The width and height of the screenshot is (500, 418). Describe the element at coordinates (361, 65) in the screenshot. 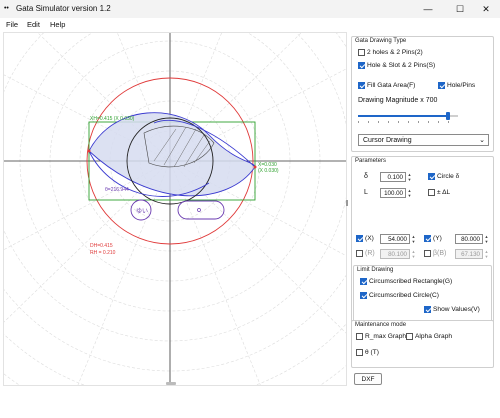

I see `checkbox-hole-slot` at that location.